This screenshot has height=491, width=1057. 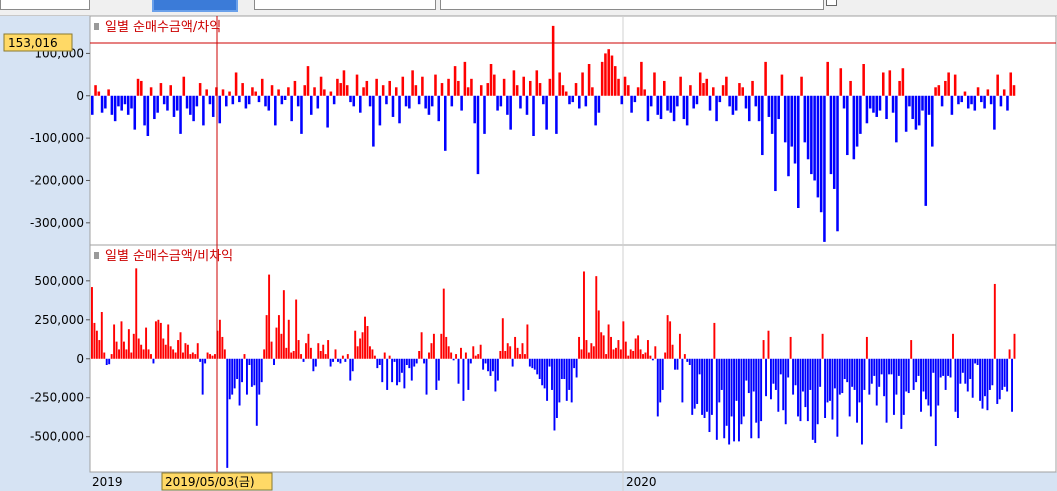 I want to click on toolbar-checkbox, so click(x=831, y=3).